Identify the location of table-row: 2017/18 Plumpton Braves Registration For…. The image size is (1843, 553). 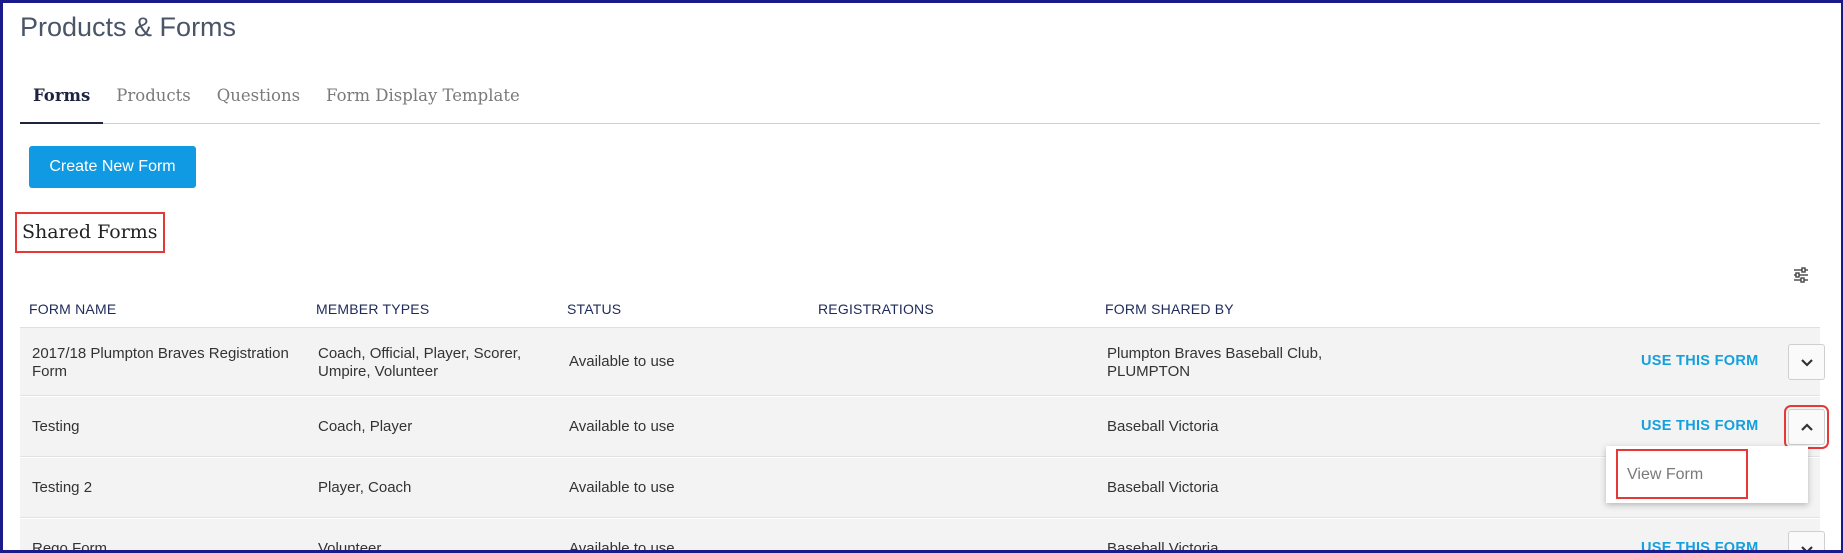
(922, 362).